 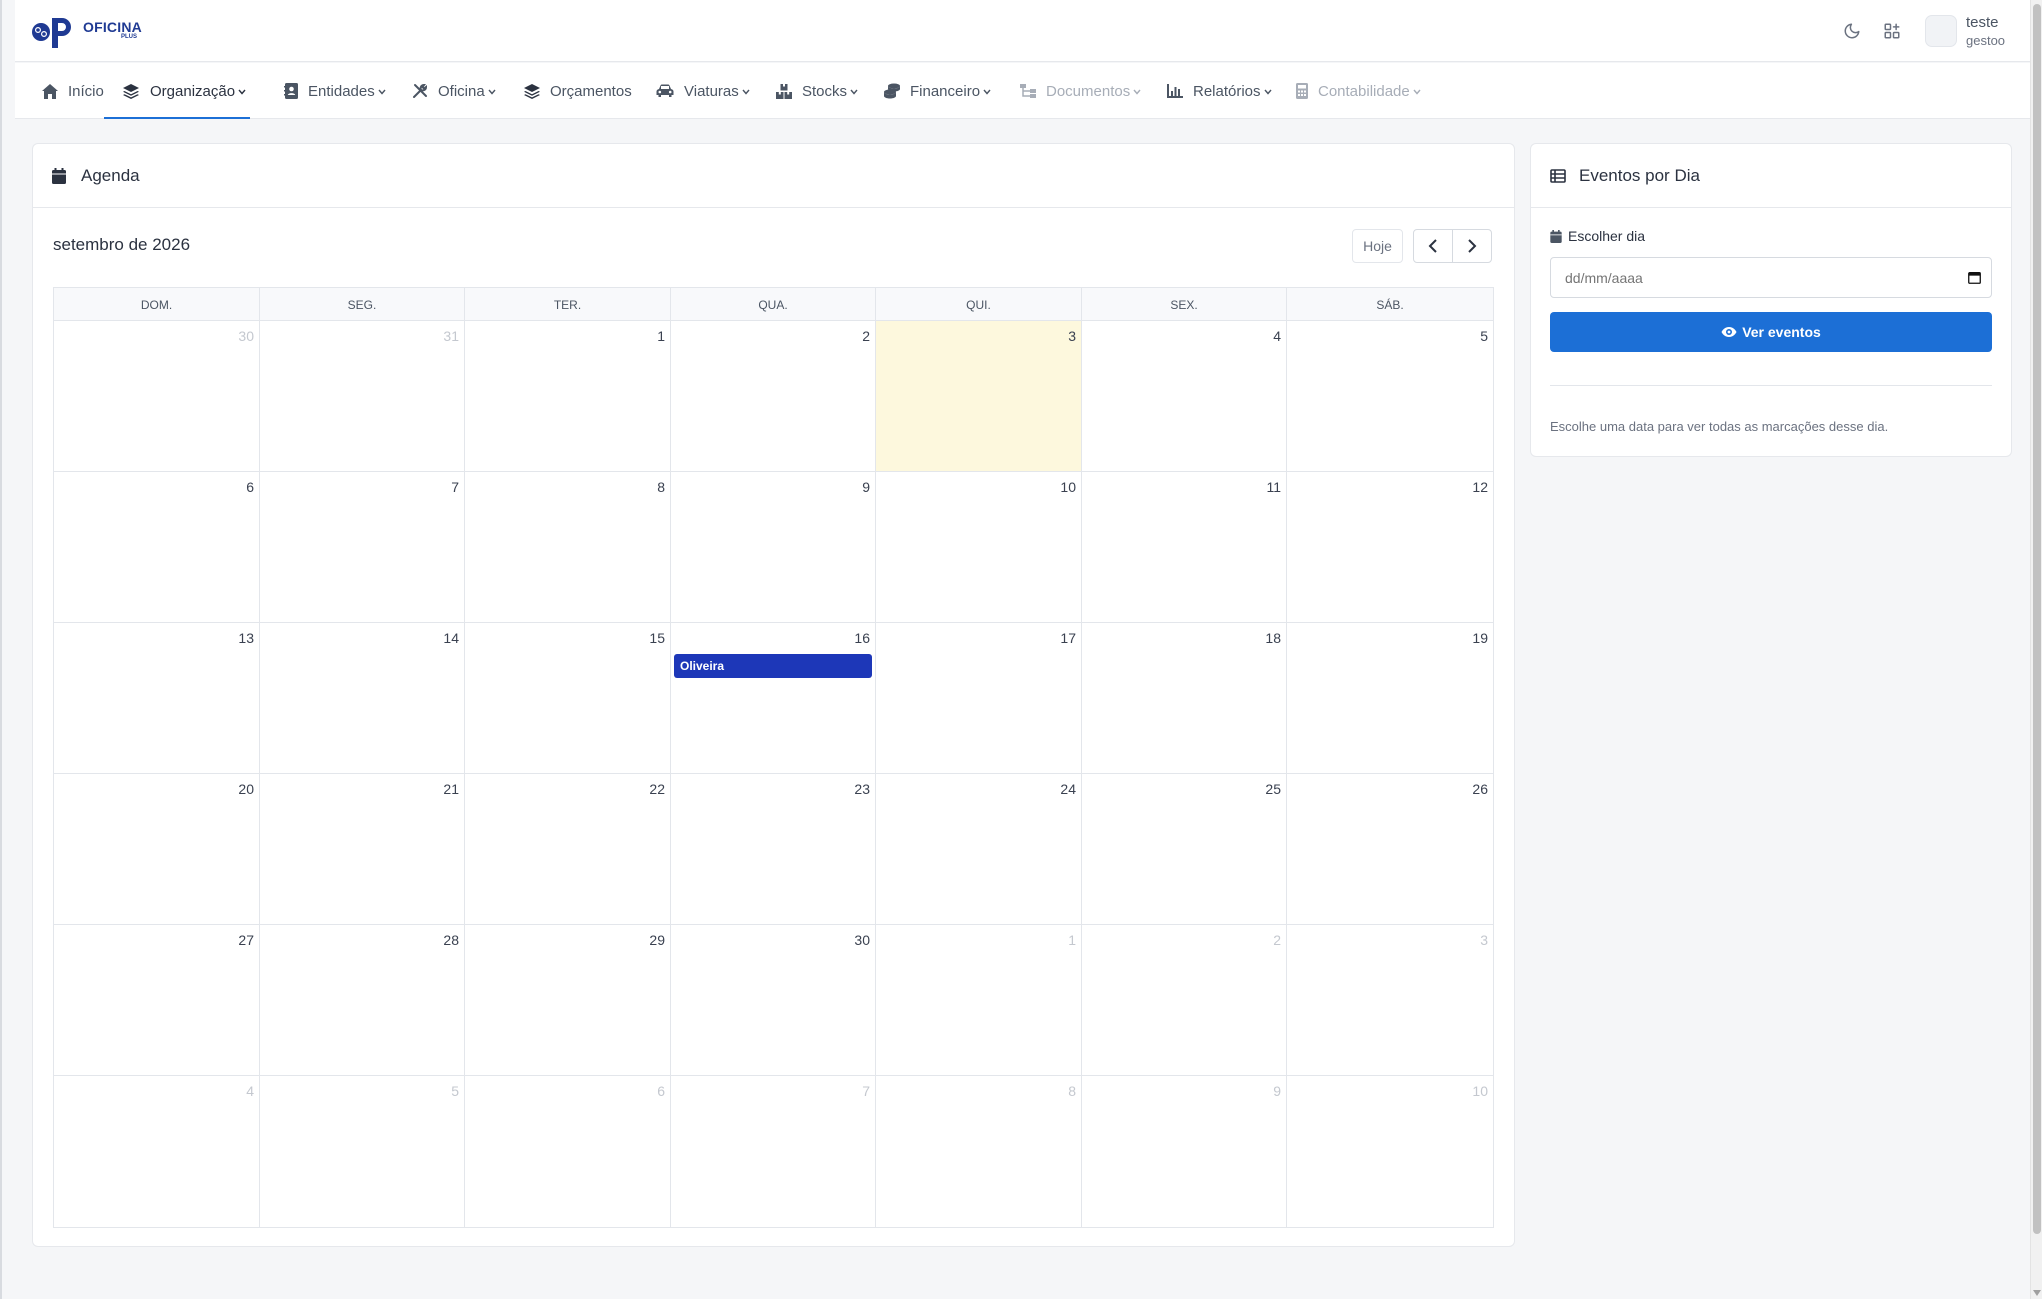 What do you see at coordinates (773, 666) in the screenshot?
I see `calendar-event: Oliveira` at bounding box center [773, 666].